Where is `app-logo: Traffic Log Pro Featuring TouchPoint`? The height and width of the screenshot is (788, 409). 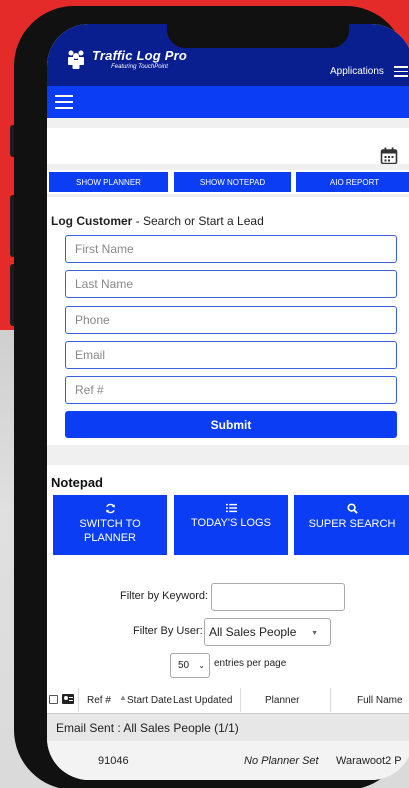
app-logo: Traffic Log Pro Featuring TouchPoint is located at coordinates (126, 59).